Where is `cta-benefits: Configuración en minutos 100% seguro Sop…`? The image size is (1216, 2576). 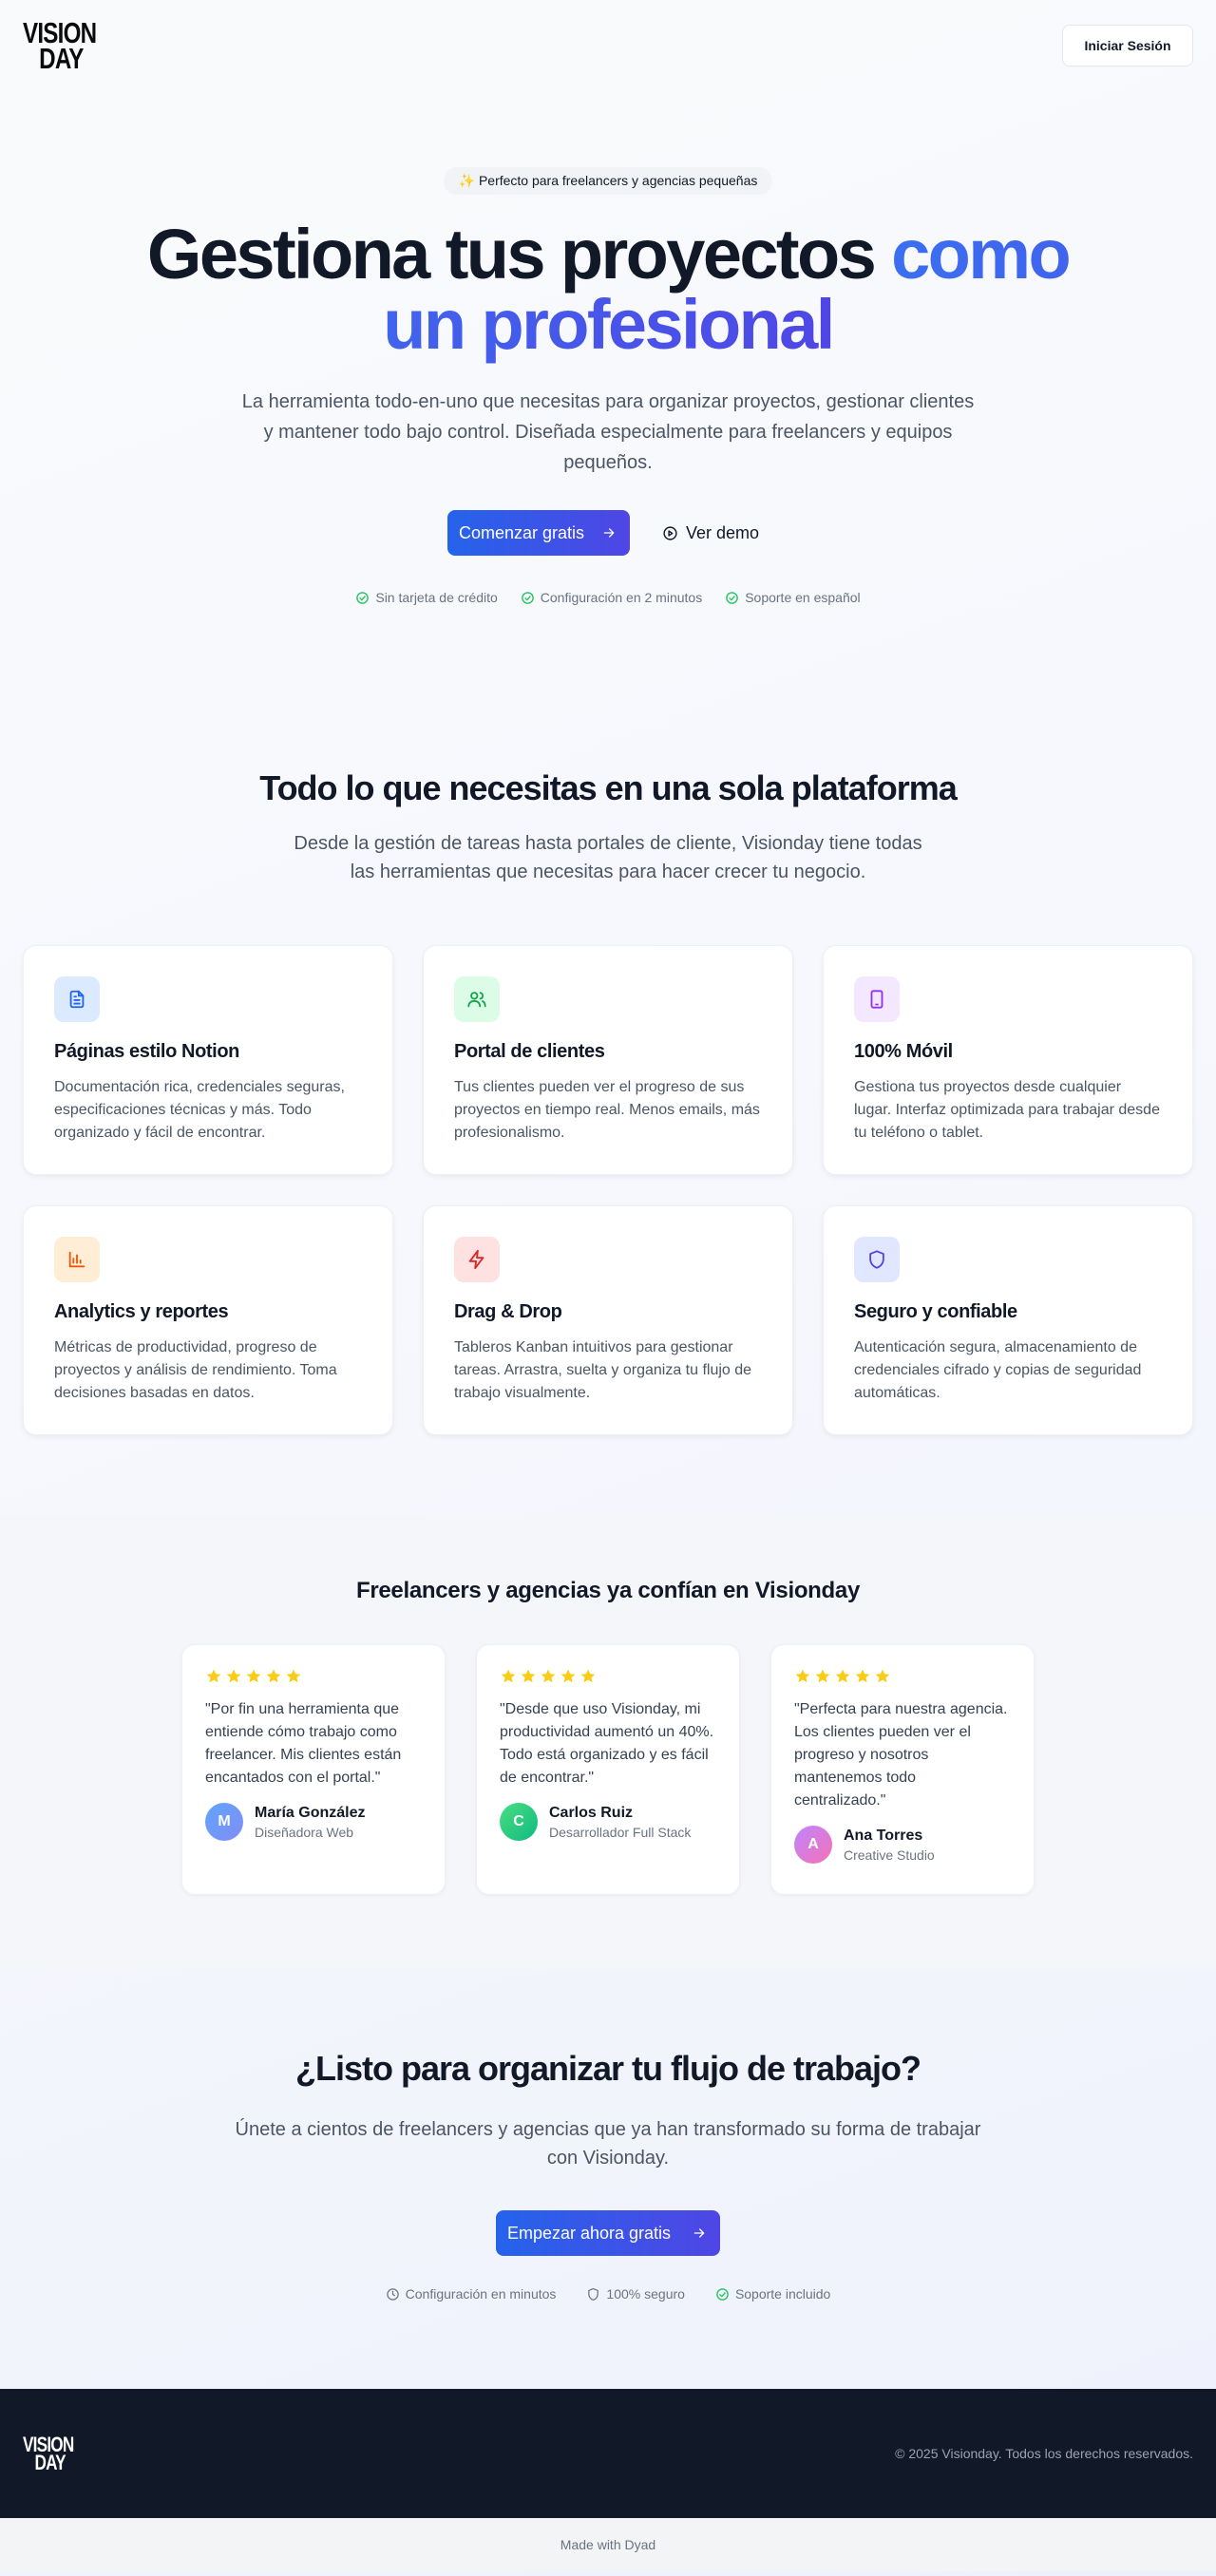
cta-benefits: Configuración en minutos 100% seguro Sop… is located at coordinates (608, 2293).